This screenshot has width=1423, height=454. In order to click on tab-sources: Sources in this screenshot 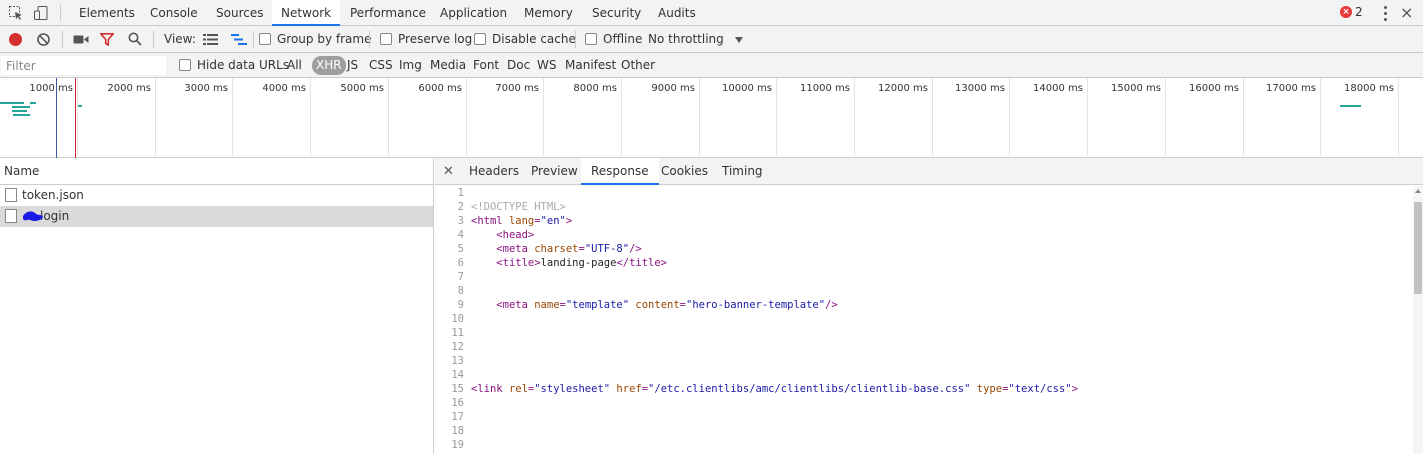, I will do `click(239, 13)`.